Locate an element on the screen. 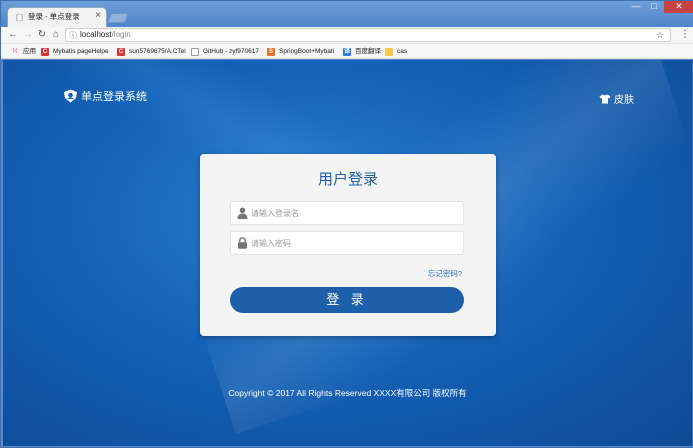  bookmark-label: cas is located at coordinates (402, 51).